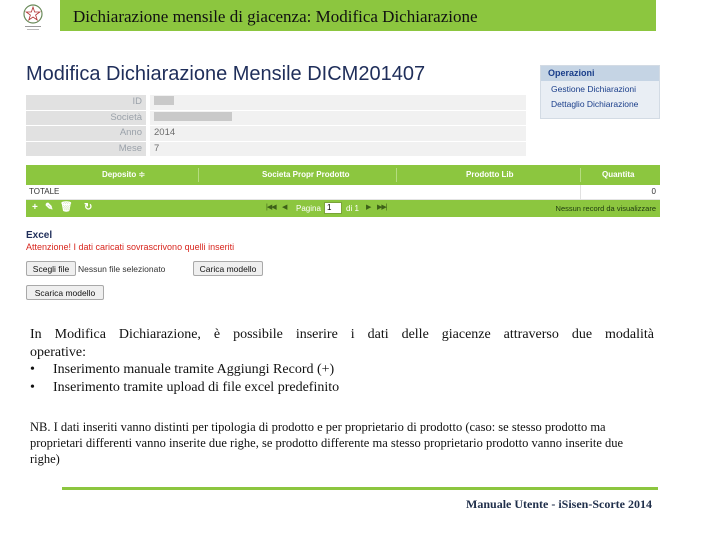  Describe the element at coordinates (490, 175) in the screenshot. I see `column-header-prodotto: Prodotto Lib` at that location.